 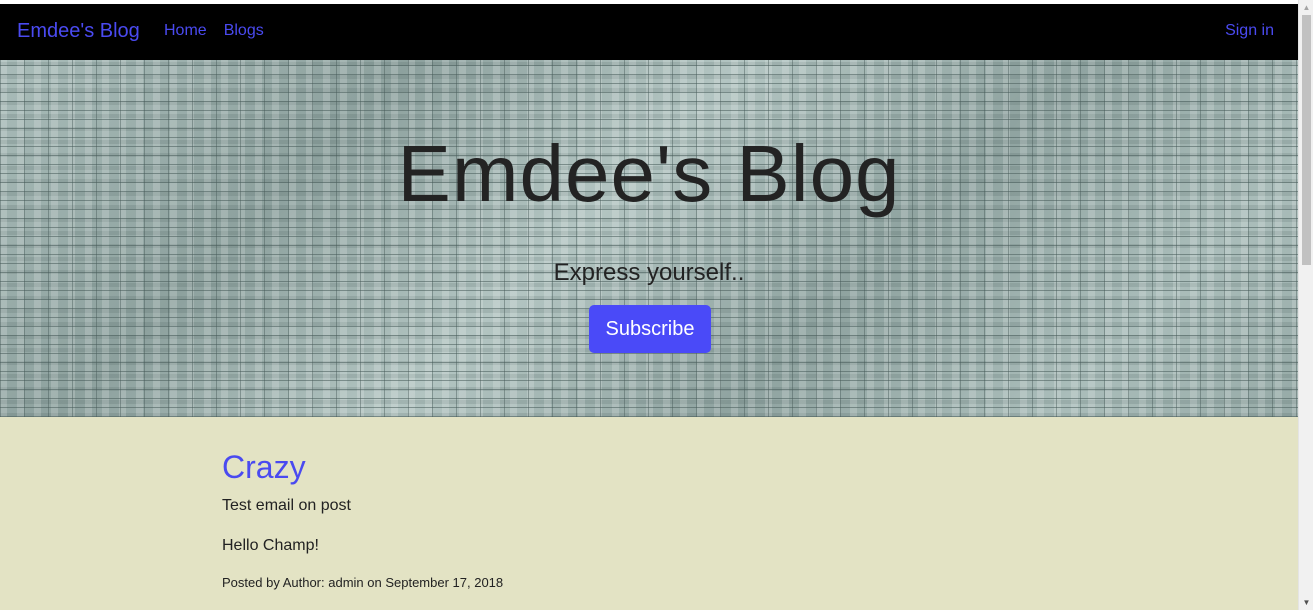 What do you see at coordinates (649, 173) in the screenshot?
I see `hero-title: Emdee's Blog` at bounding box center [649, 173].